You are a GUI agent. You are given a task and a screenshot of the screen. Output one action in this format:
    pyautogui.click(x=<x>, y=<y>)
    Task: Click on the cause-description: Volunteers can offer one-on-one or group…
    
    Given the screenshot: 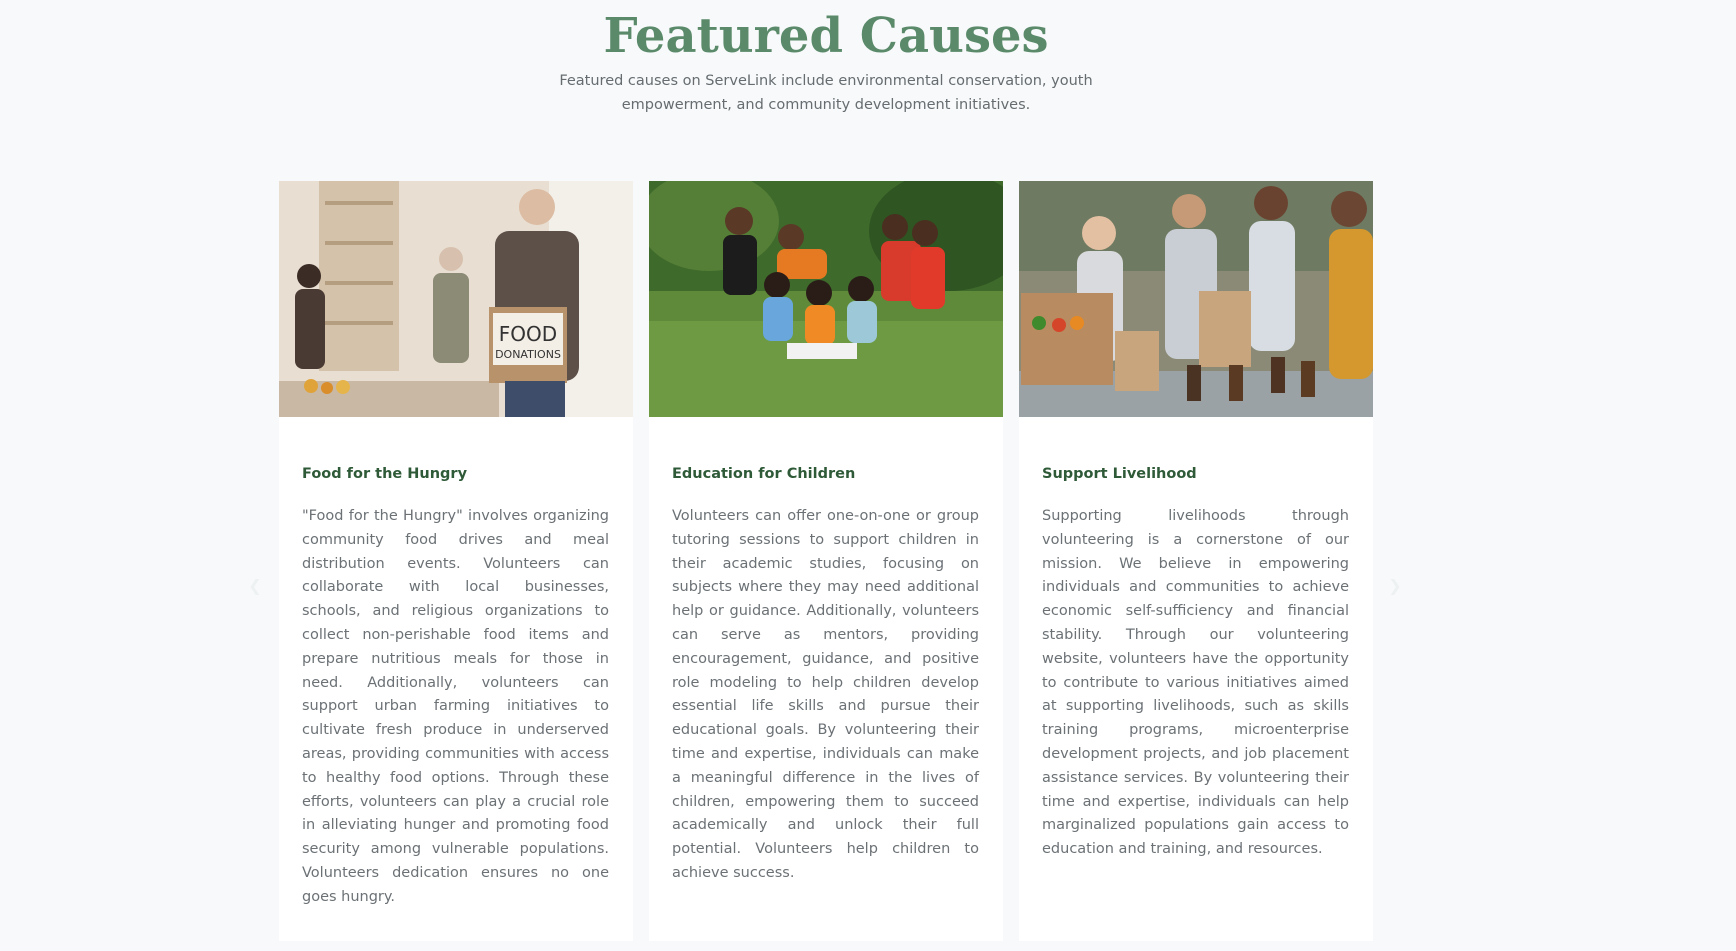 What is the action you would take?
    pyautogui.click(x=825, y=694)
    